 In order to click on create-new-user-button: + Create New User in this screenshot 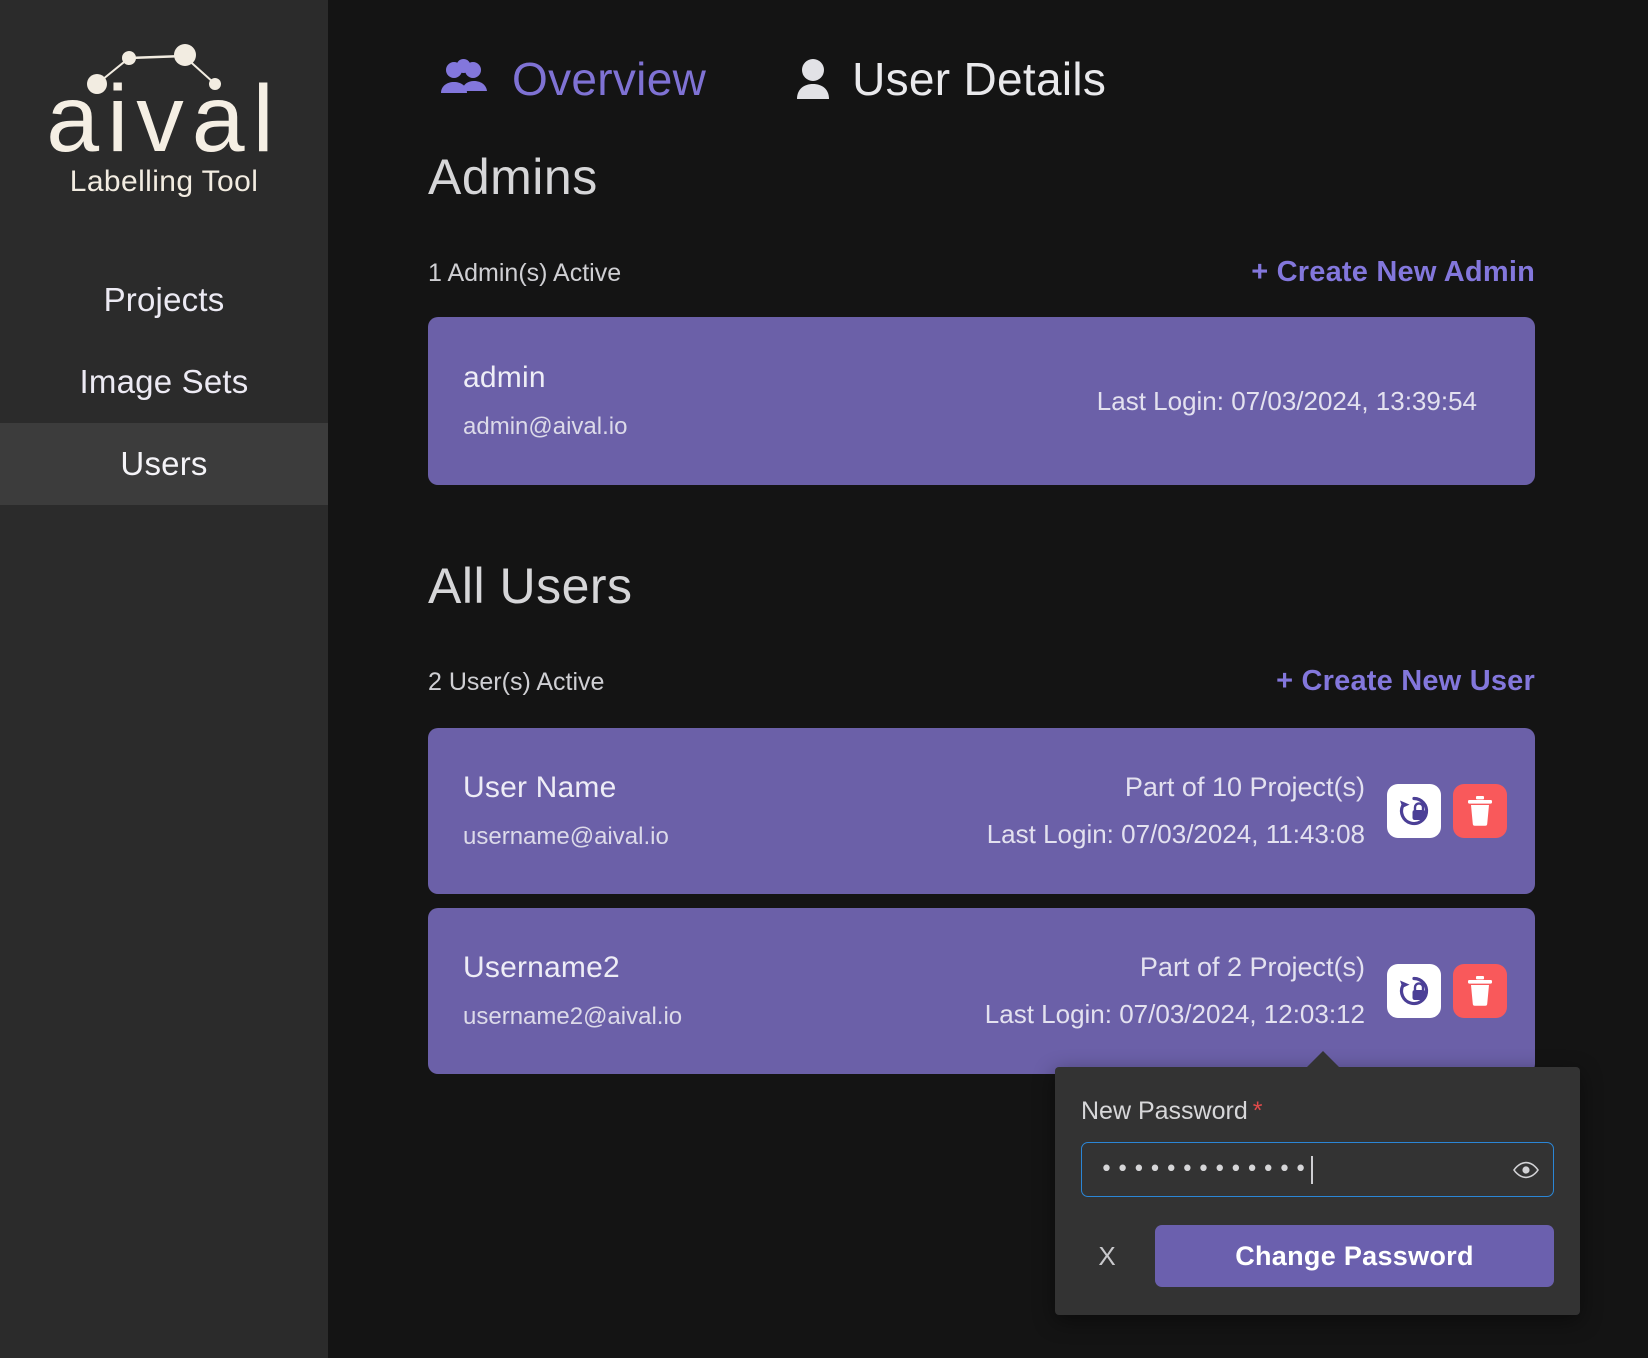, I will do `click(1405, 681)`.